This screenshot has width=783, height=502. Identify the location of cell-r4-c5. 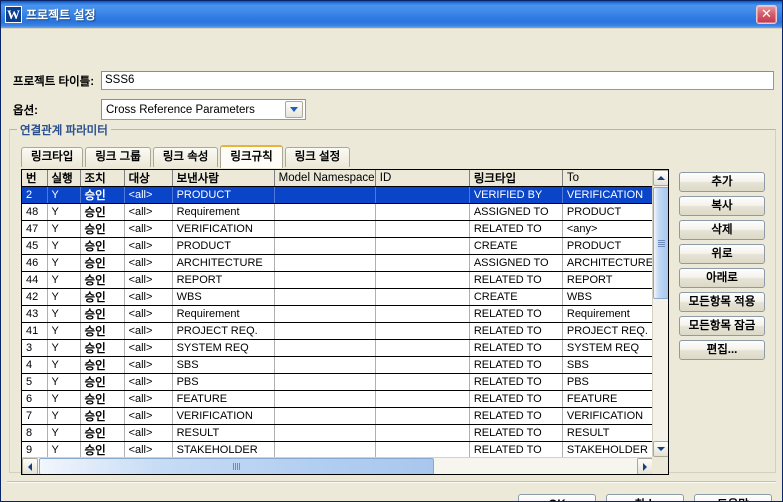
(325, 263).